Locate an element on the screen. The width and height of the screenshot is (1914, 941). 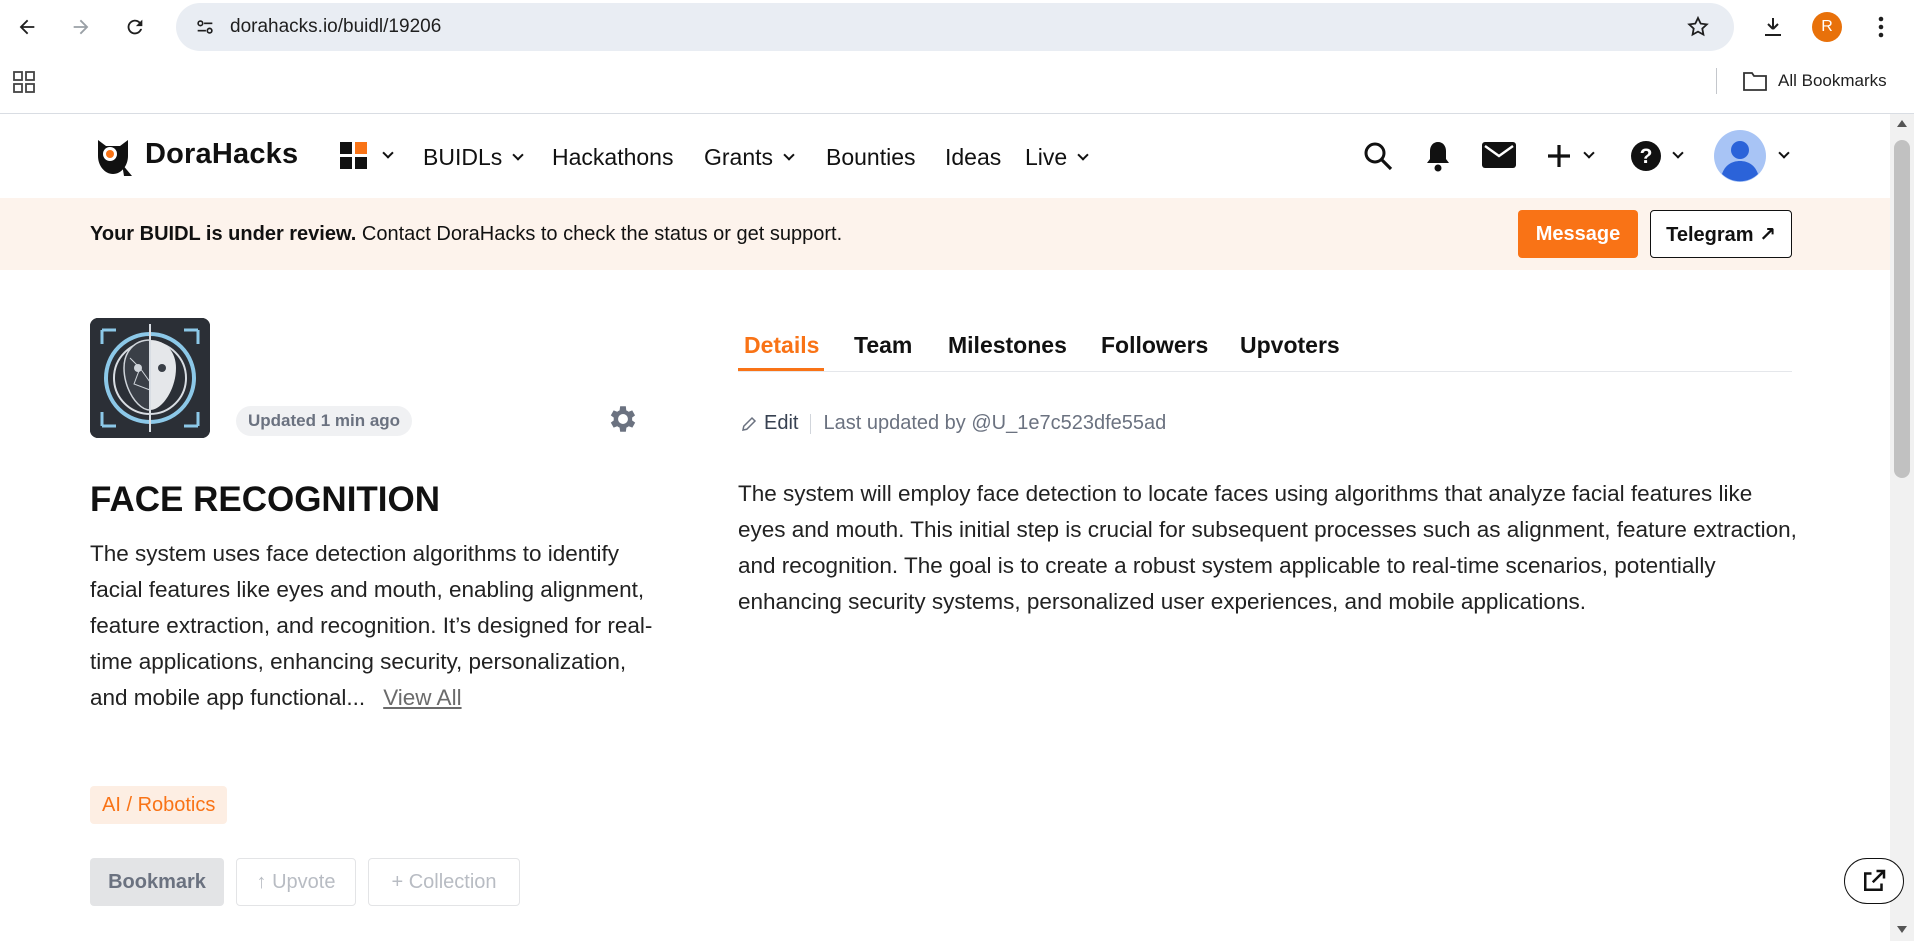
share-icon is located at coordinates (1875, 880).